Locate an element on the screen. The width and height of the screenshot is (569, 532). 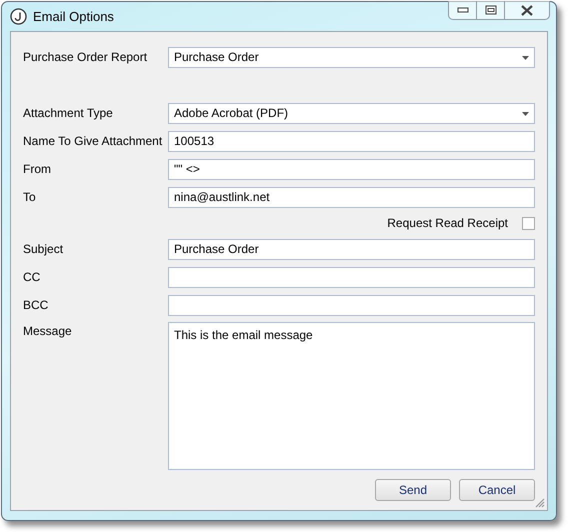
dialog-button: Send is located at coordinates (413, 490).